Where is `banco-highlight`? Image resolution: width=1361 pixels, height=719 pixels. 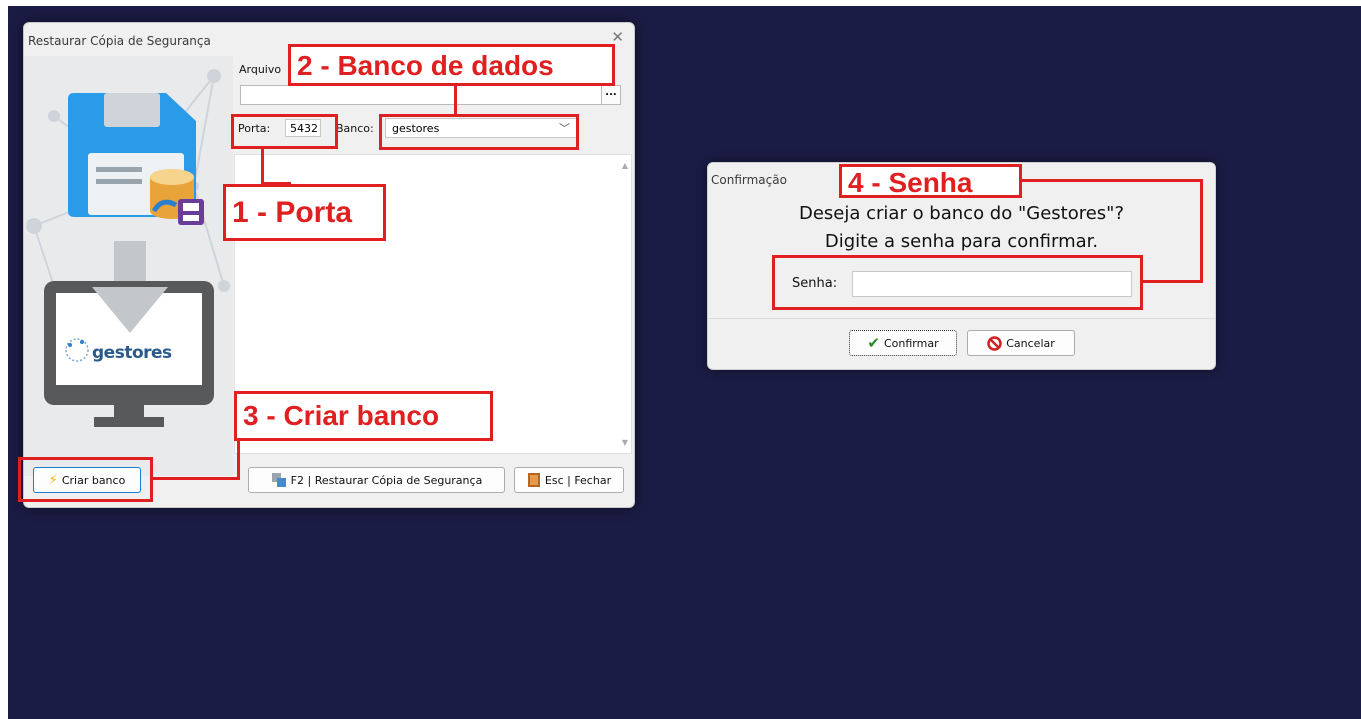 banco-highlight is located at coordinates (479, 132).